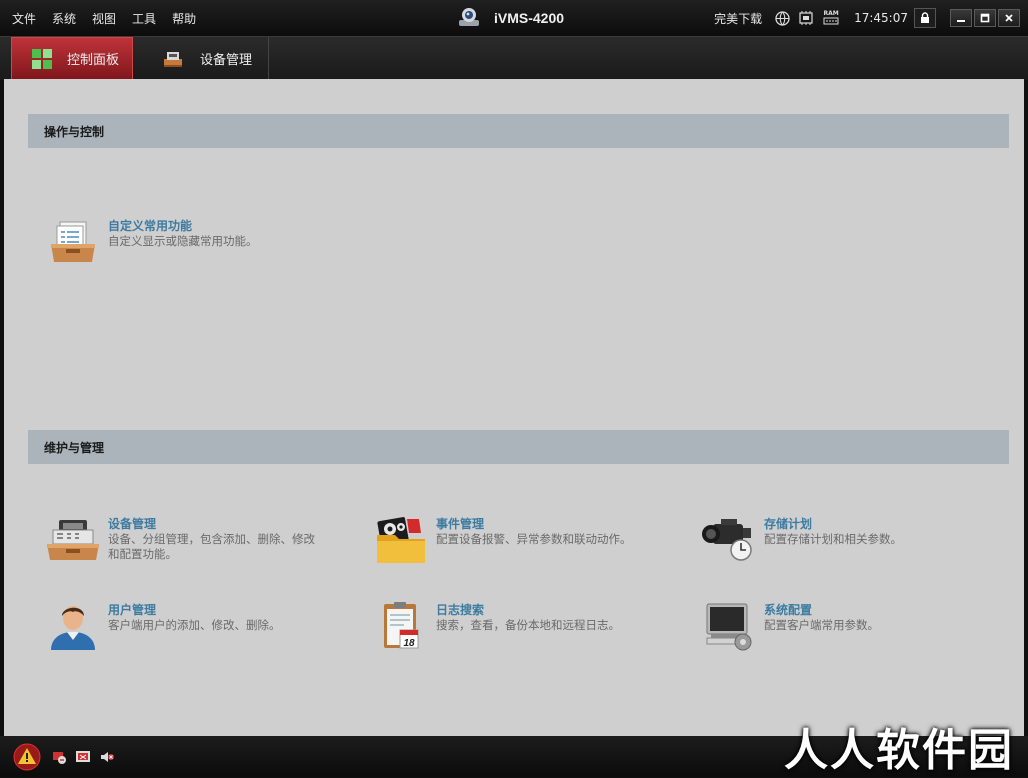  What do you see at coordinates (528, 625) in the screenshot?
I see `item-description: 搜索，查看，备份本地和远程日志。` at bounding box center [528, 625].